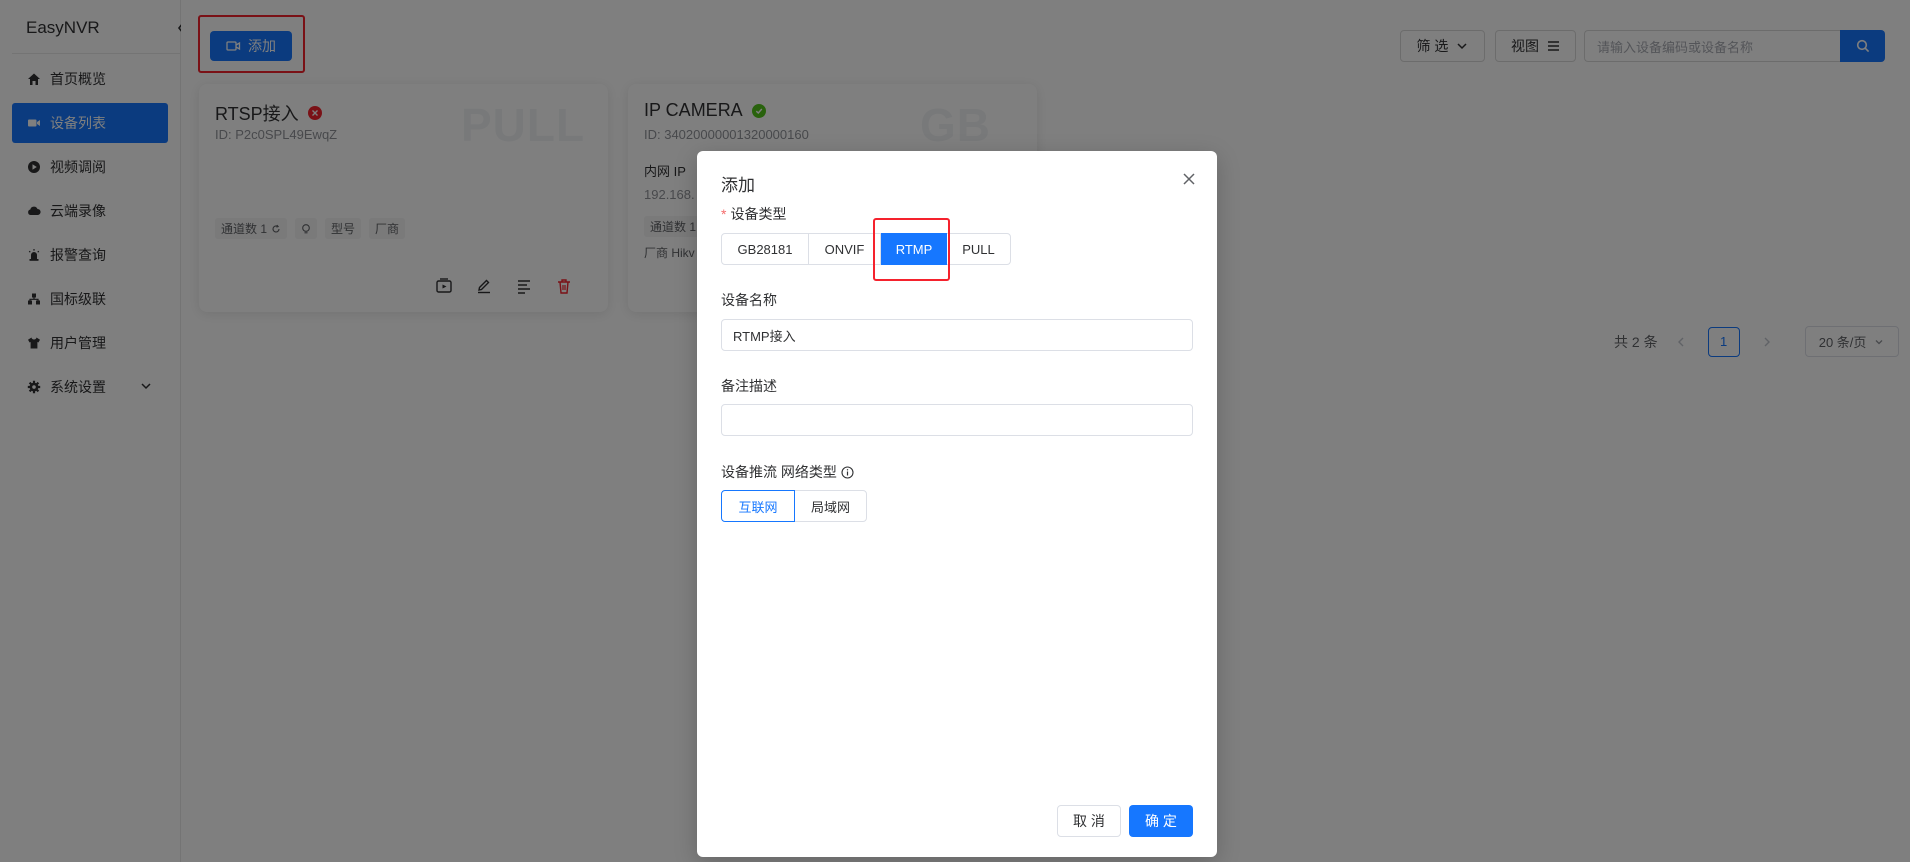 The height and width of the screenshot is (862, 1910). I want to click on type-option-rtmp: RTMP, so click(914, 249).